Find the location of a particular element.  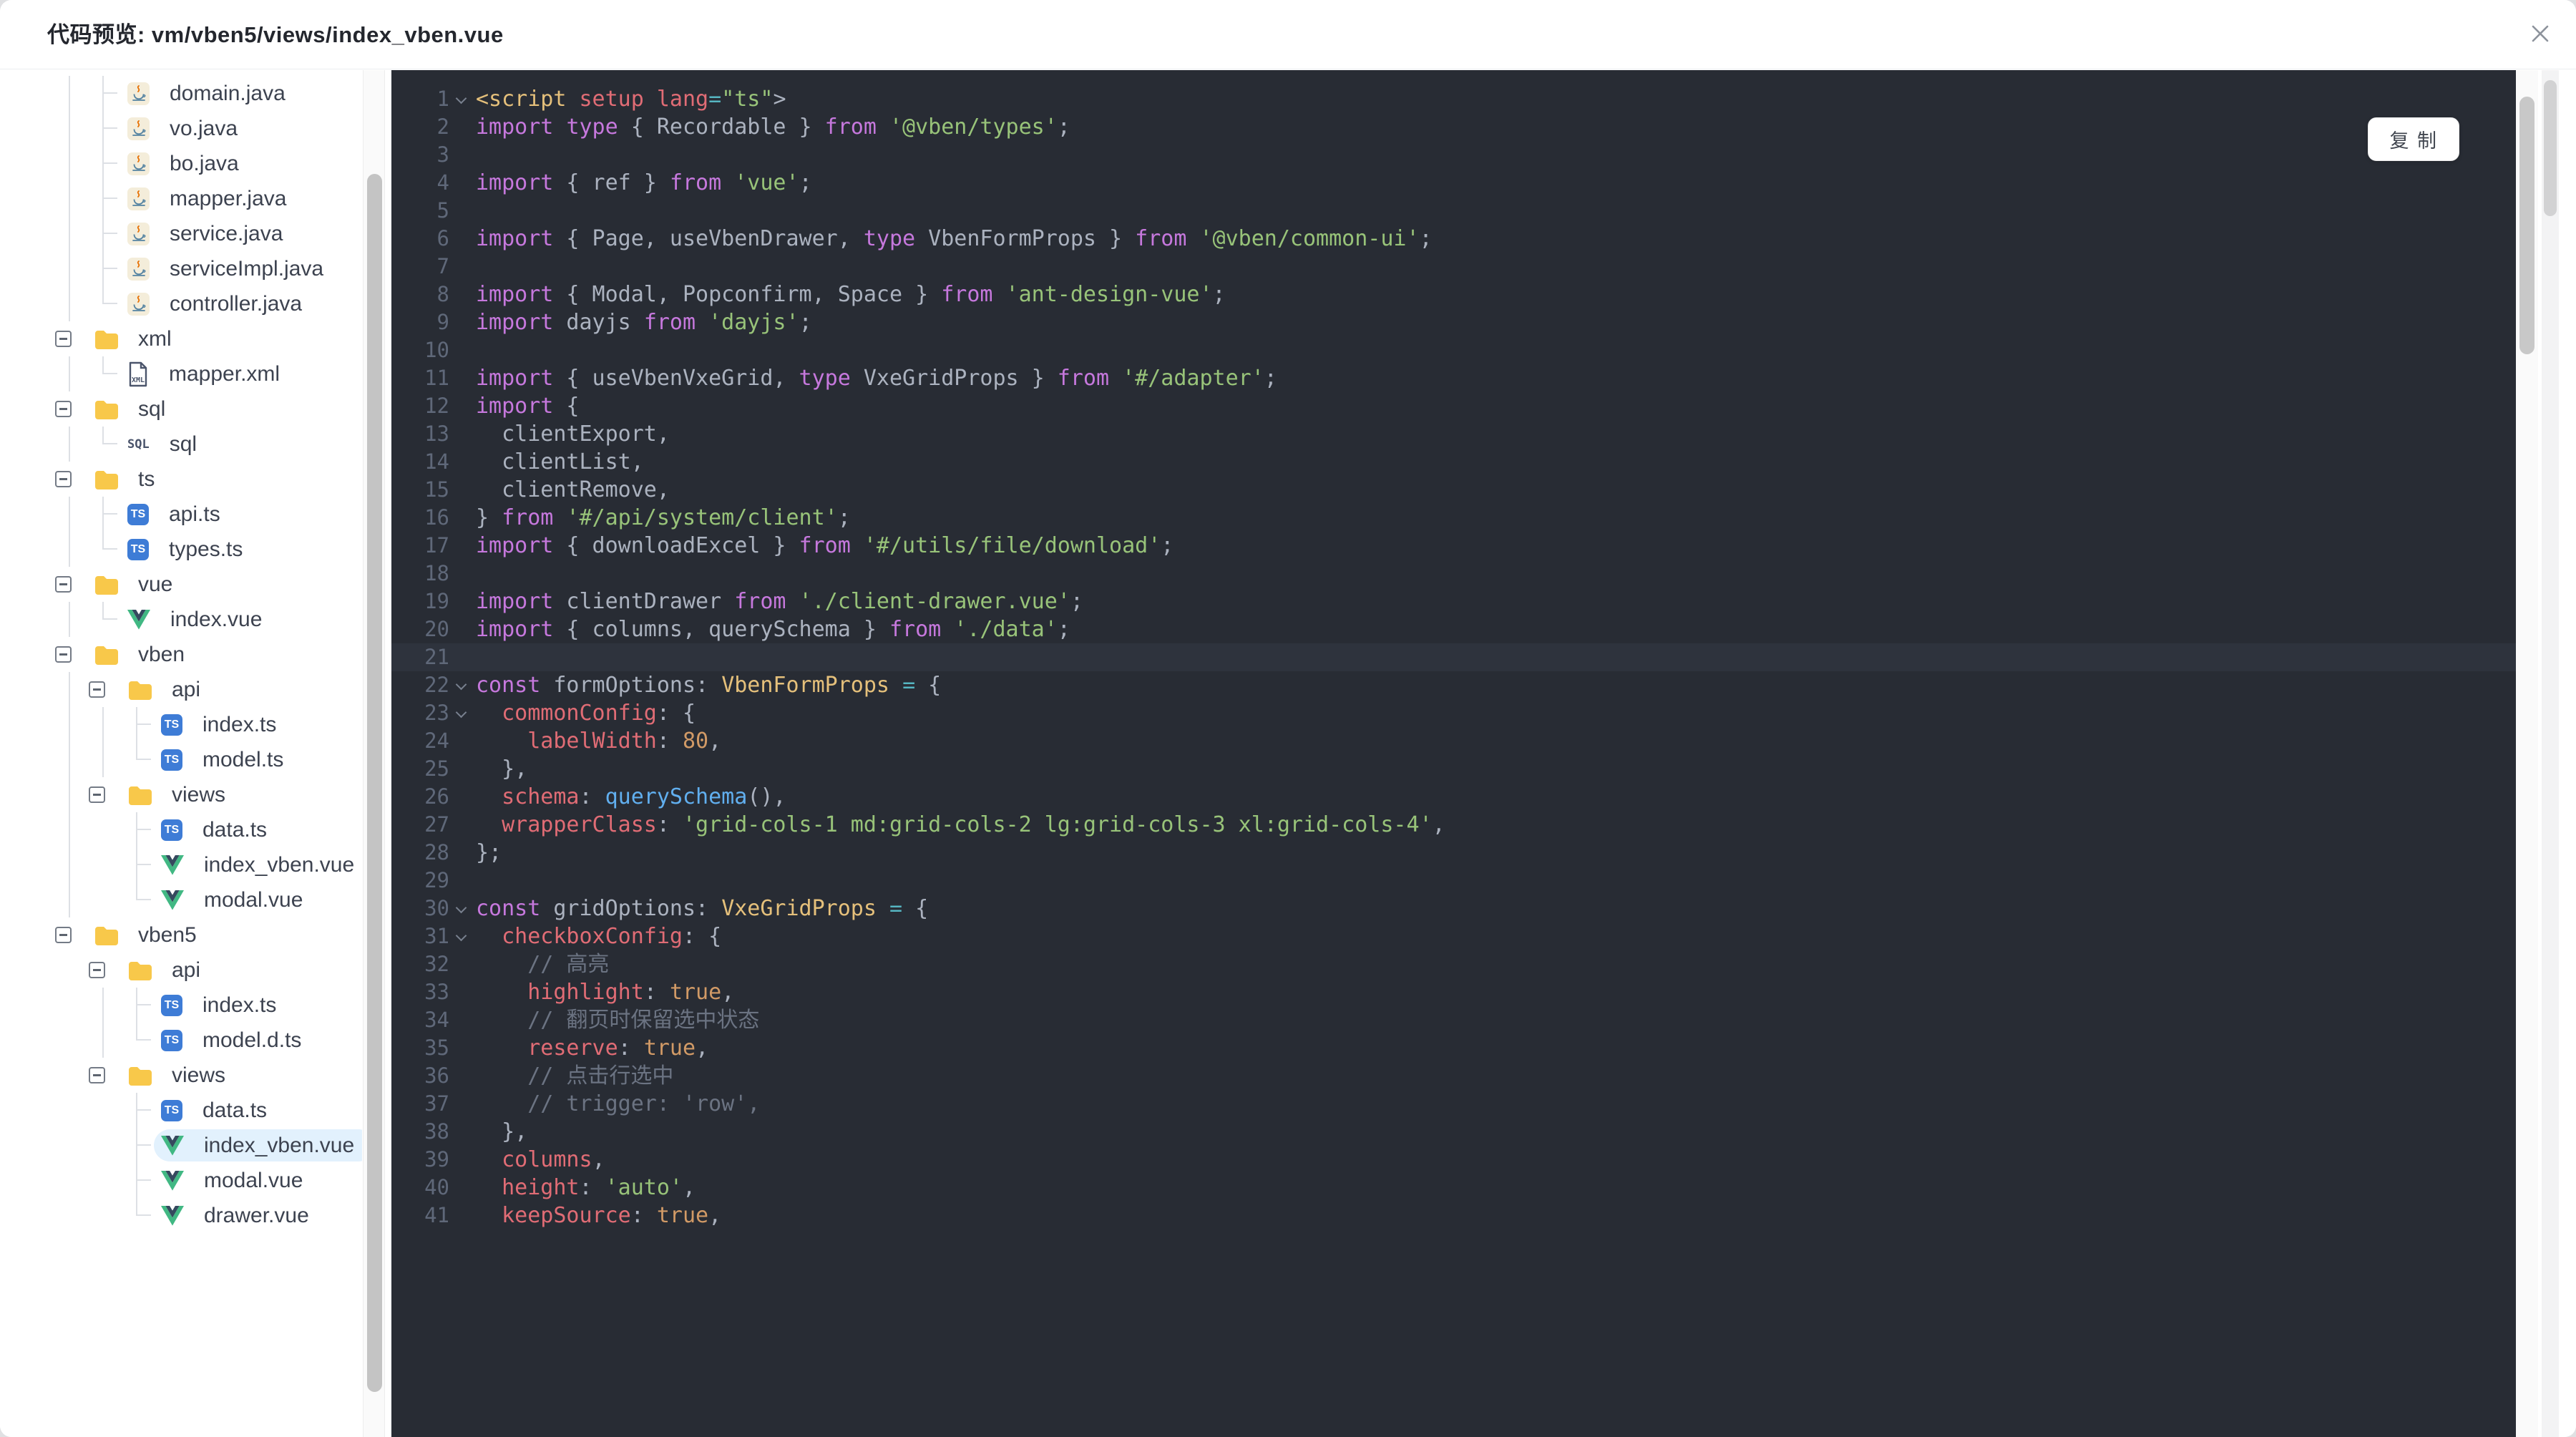

tree-item-content: serviceImpl.java is located at coordinates (231, 269).